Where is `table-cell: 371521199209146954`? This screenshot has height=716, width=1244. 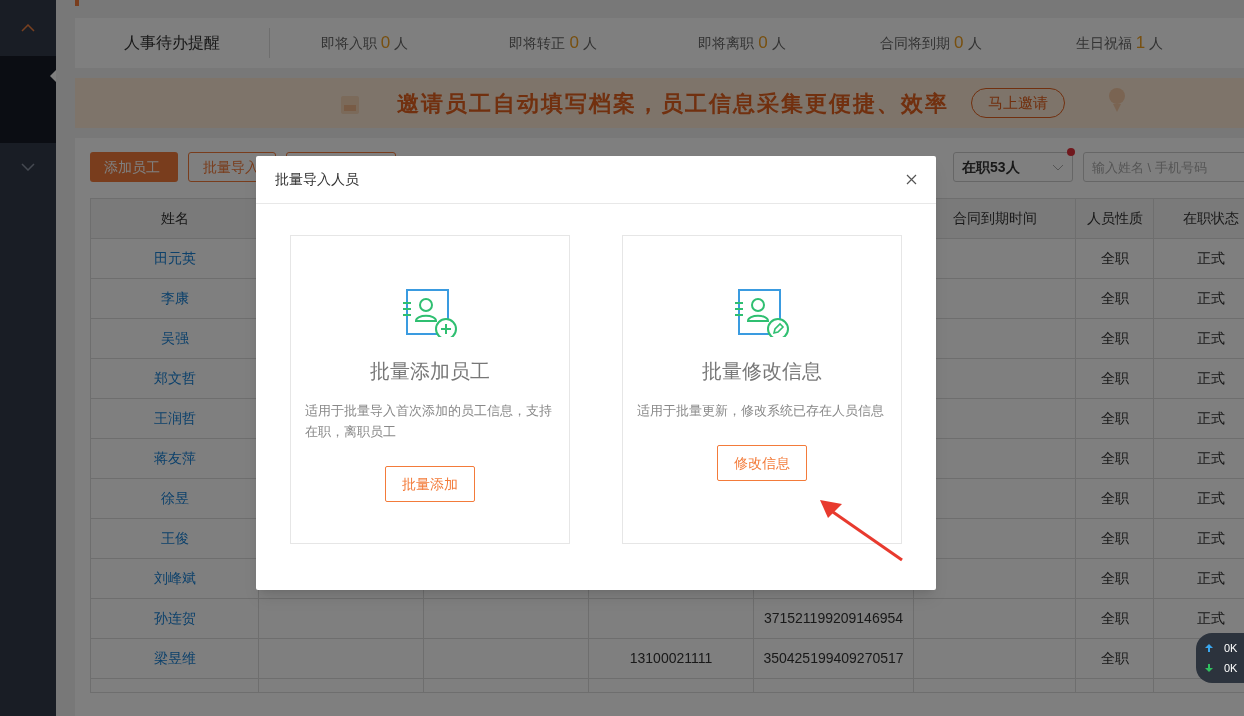 table-cell: 371521199209146954 is located at coordinates (834, 619).